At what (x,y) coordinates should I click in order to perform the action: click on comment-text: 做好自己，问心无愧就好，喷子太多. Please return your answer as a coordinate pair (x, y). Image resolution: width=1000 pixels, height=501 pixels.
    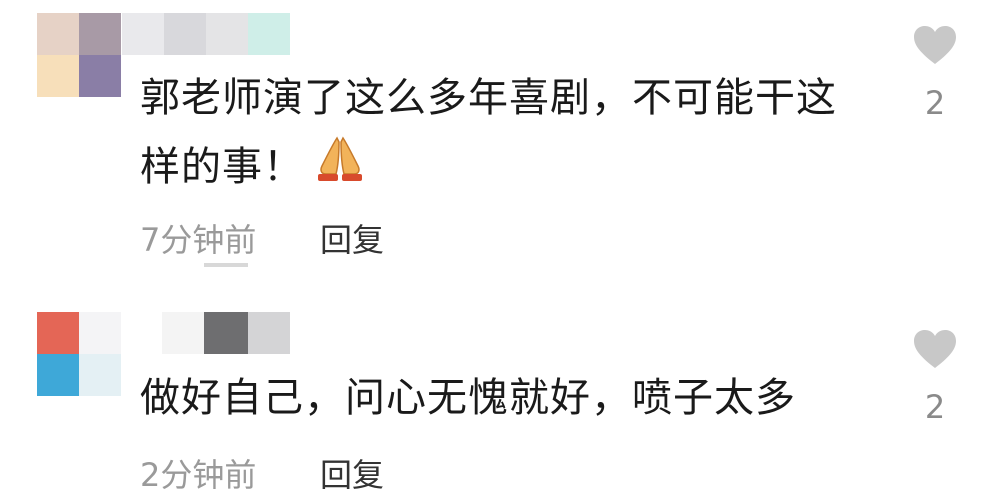
    Looking at the image, I should click on (500, 398).